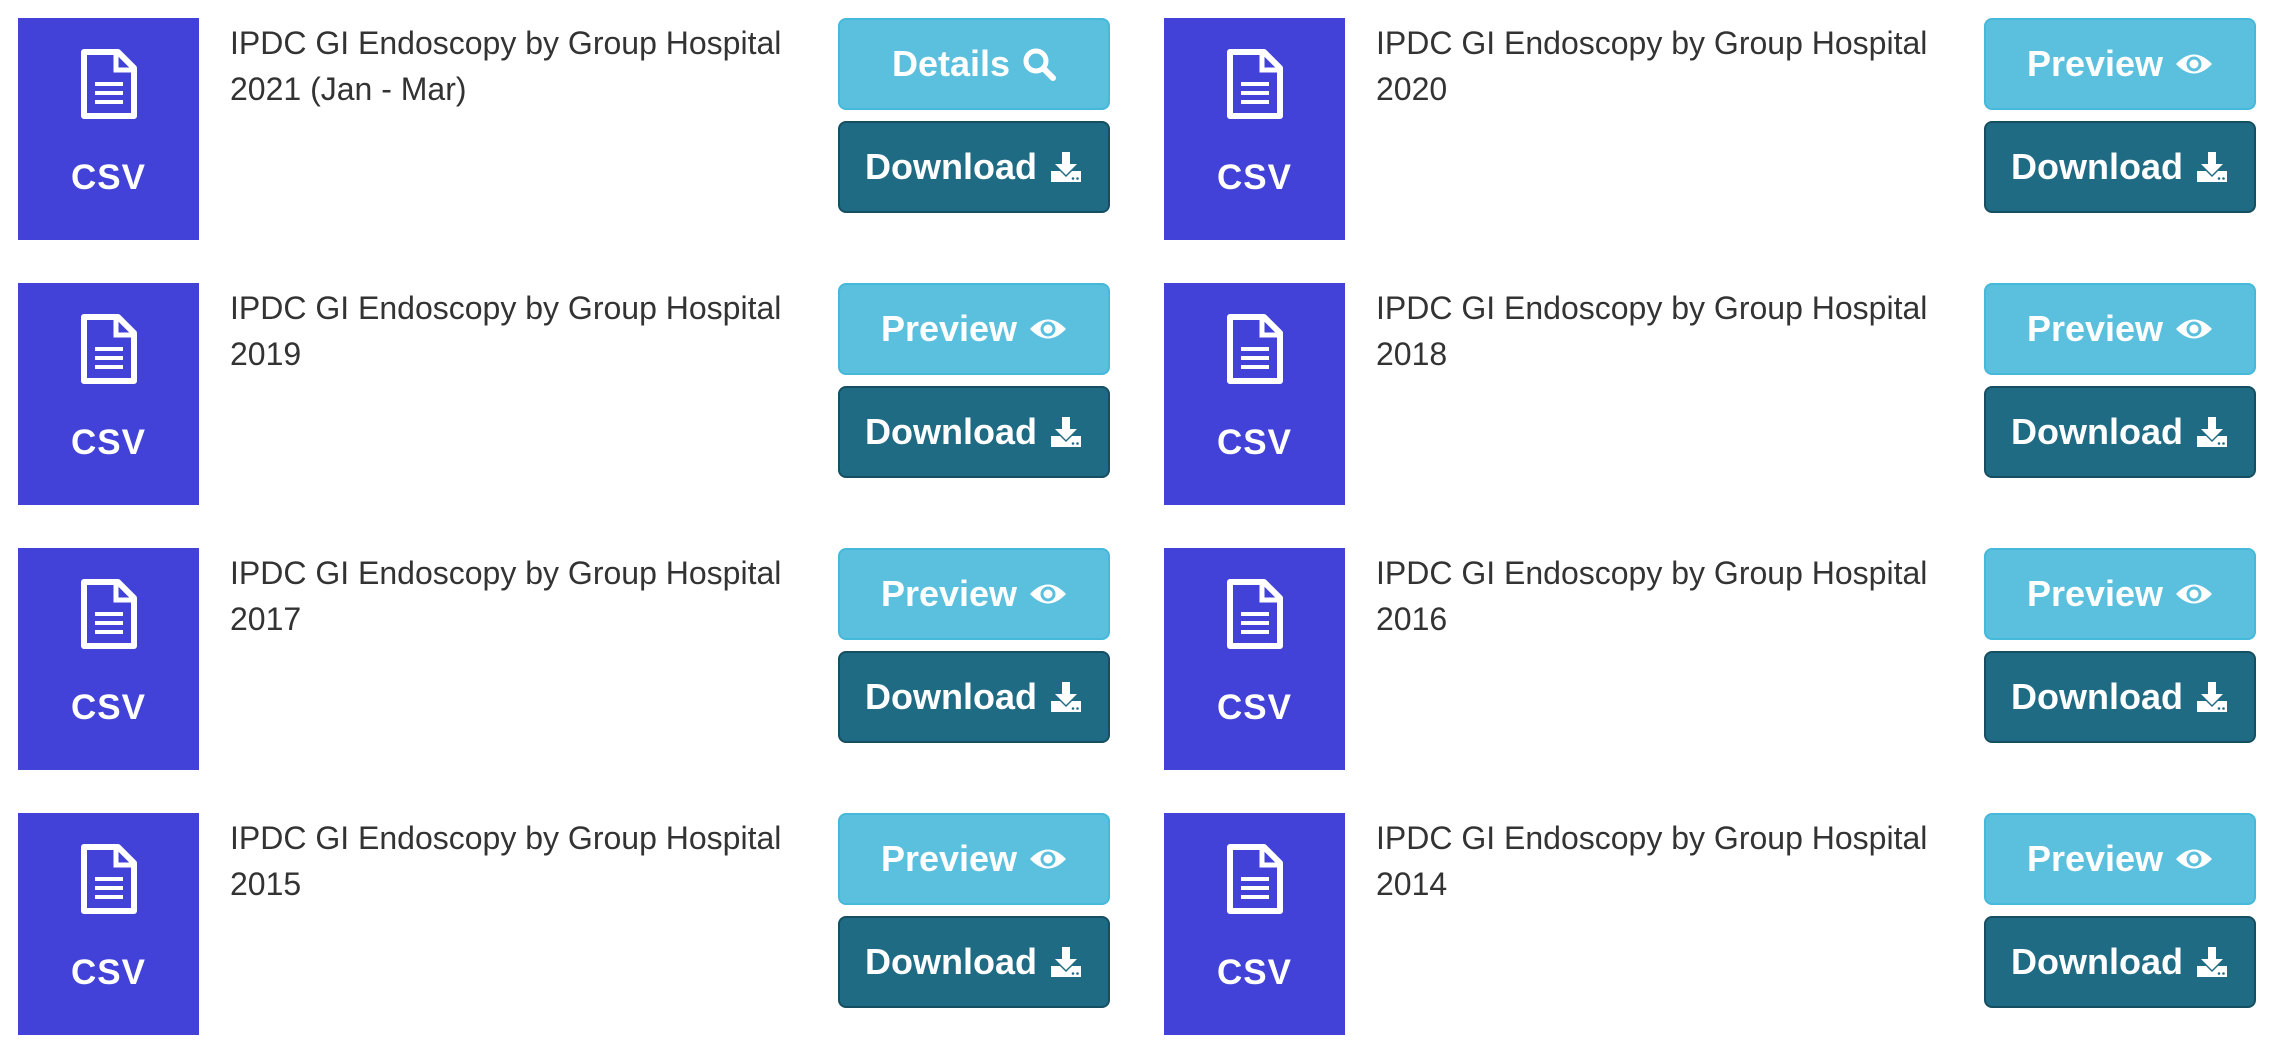 This screenshot has height=1051, width=2280. I want to click on details-button-label: Details, so click(951, 63).